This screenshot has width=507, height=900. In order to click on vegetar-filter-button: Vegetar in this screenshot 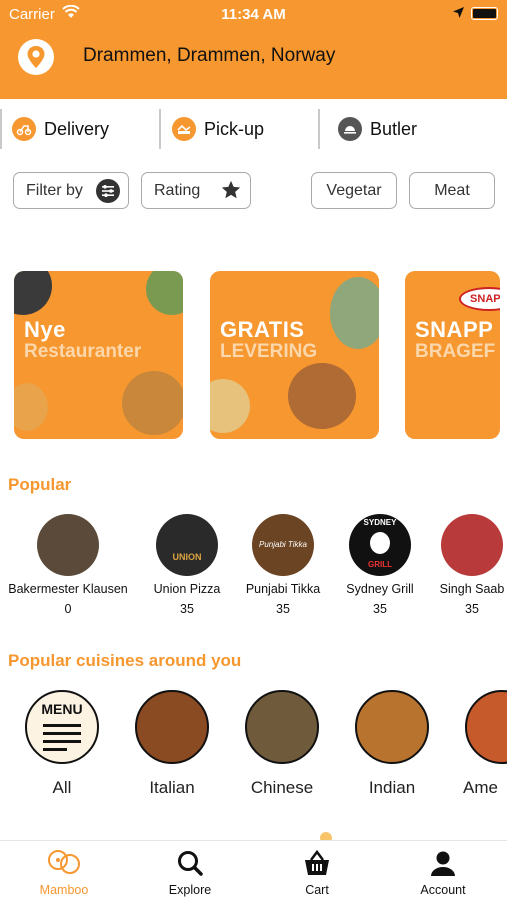, I will do `click(354, 190)`.